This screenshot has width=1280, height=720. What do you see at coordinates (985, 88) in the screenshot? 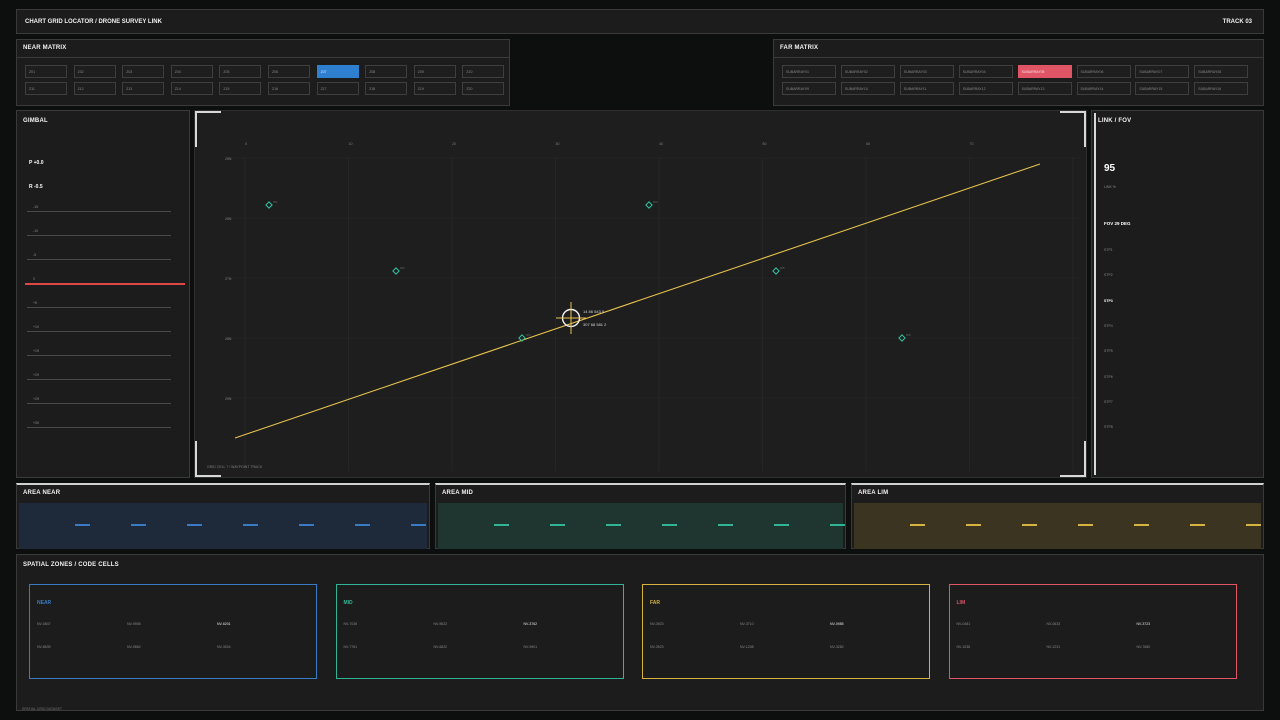
I see `far-matrix-cell: SUBARRAY12` at bounding box center [985, 88].